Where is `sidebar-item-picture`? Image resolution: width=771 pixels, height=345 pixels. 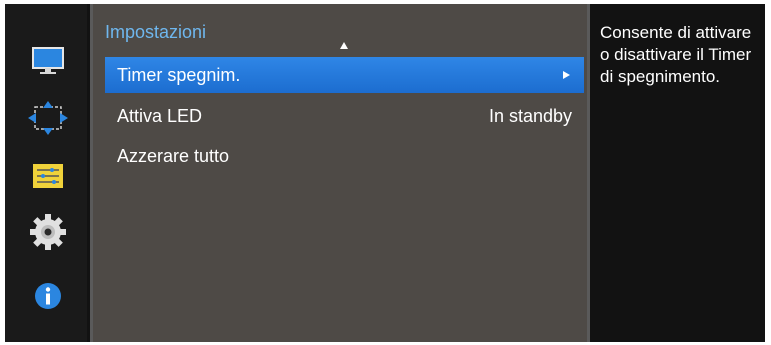
sidebar-item-picture is located at coordinates (48, 61).